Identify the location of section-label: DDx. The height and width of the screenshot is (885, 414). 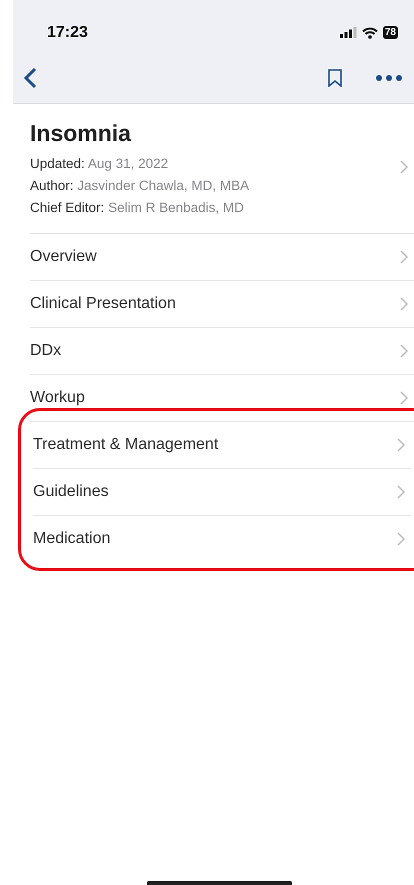
(46, 351).